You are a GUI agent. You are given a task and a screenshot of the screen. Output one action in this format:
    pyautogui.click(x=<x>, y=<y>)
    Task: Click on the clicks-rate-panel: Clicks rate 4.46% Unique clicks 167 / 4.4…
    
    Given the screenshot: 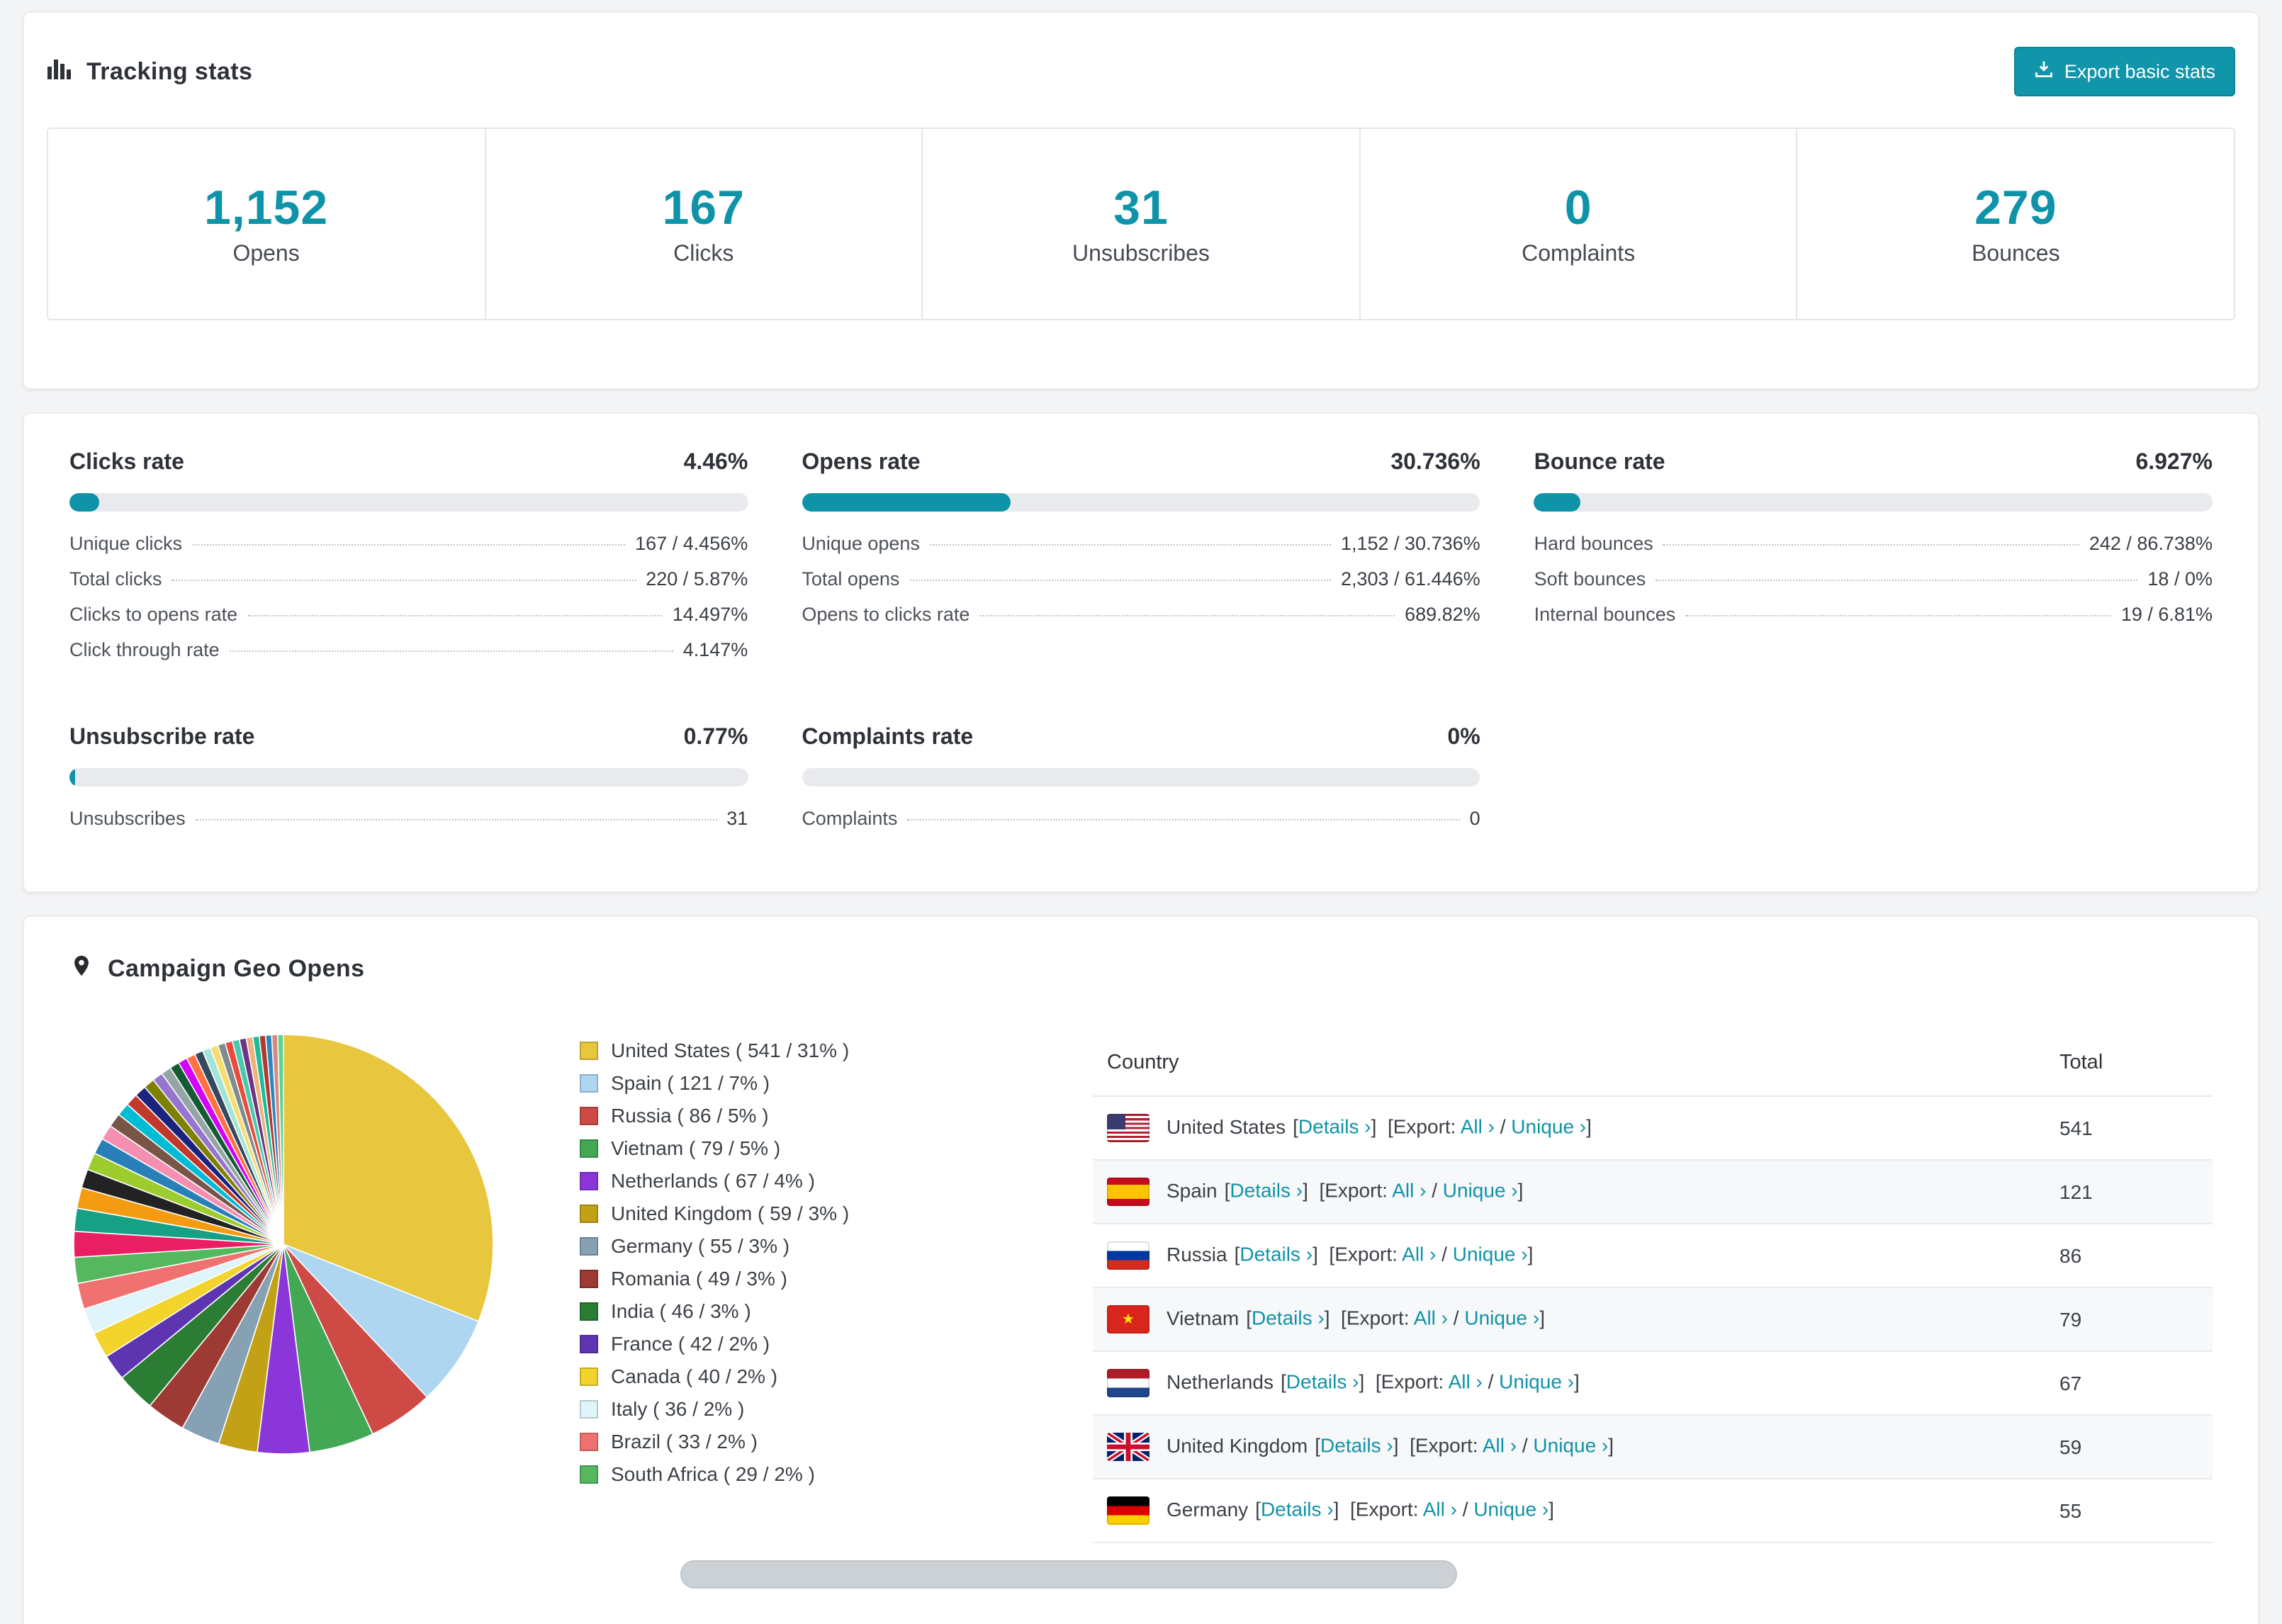 What is the action you would take?
    pyautogui.click(x=409, y=555)
    